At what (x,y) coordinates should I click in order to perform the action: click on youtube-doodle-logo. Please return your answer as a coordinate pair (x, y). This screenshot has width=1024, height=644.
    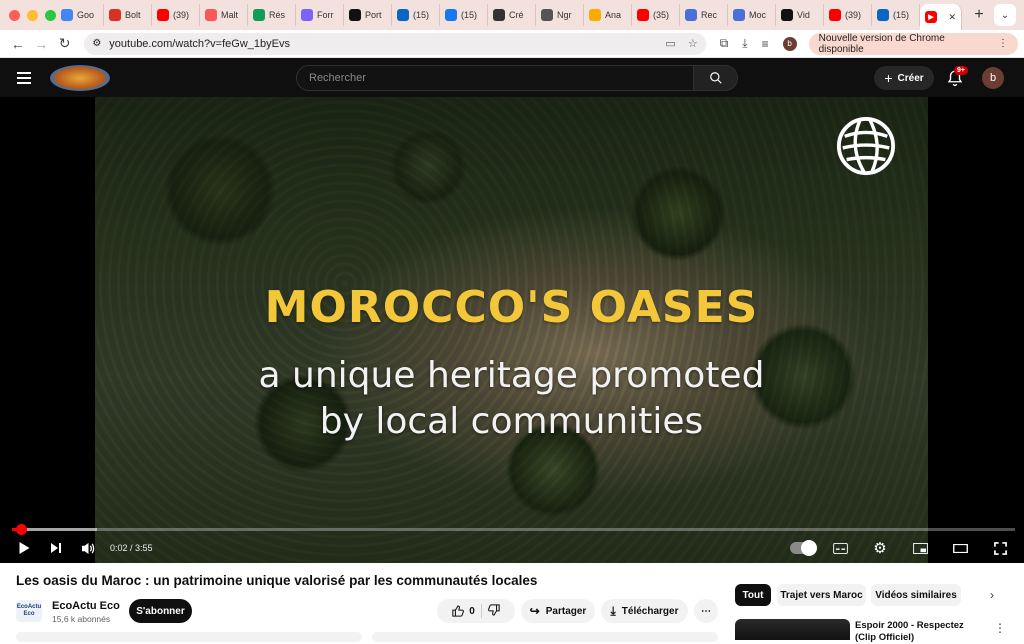
    Looking at the image, I should click on (80, 77).